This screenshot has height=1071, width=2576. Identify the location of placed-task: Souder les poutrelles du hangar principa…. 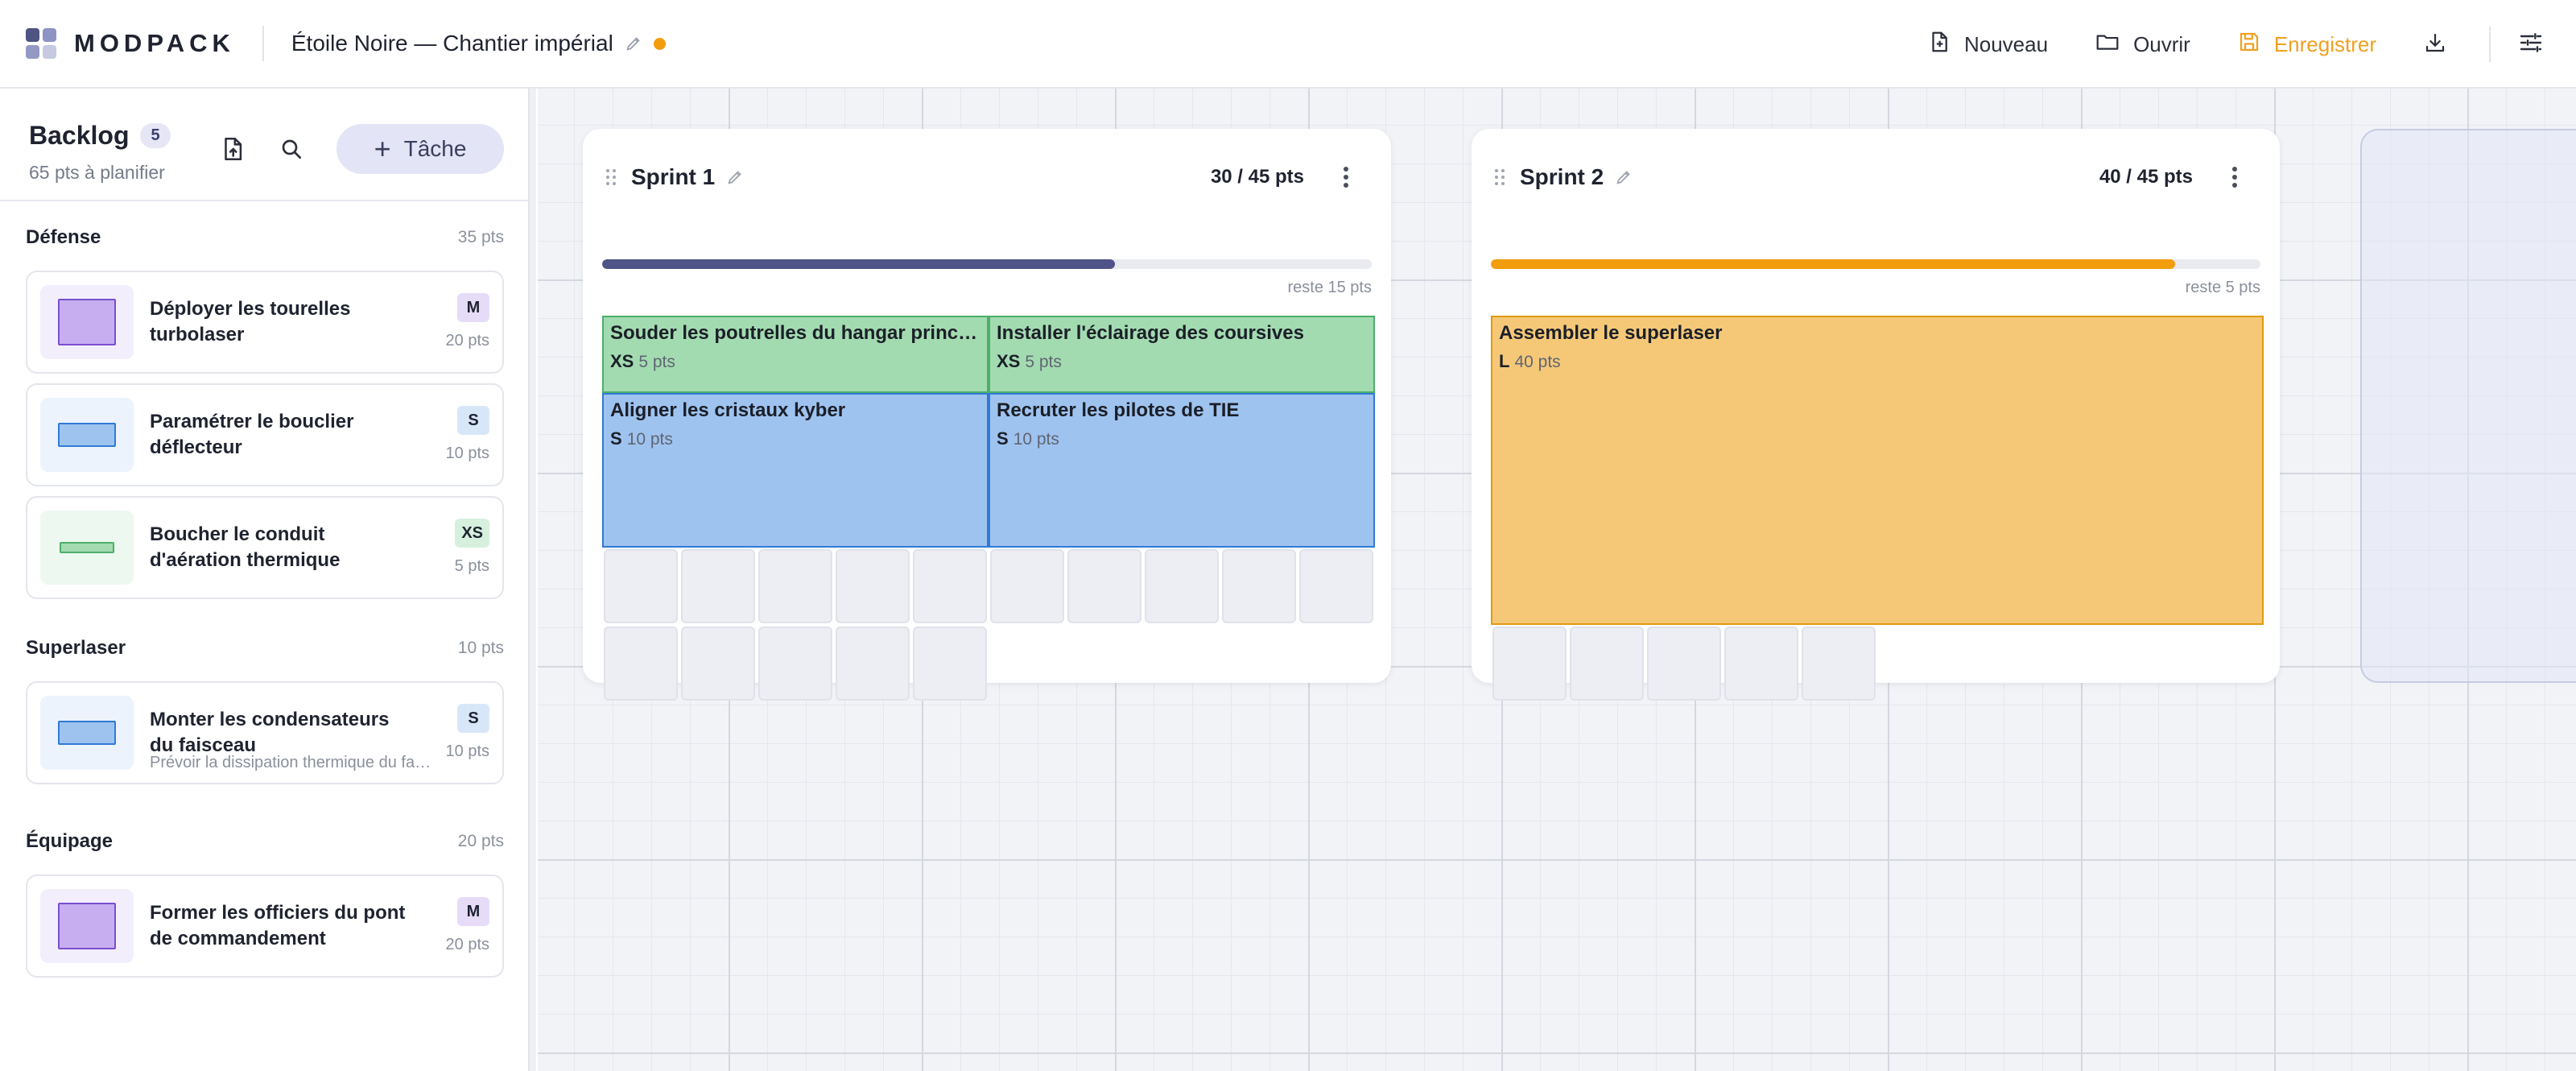
(795, 354).